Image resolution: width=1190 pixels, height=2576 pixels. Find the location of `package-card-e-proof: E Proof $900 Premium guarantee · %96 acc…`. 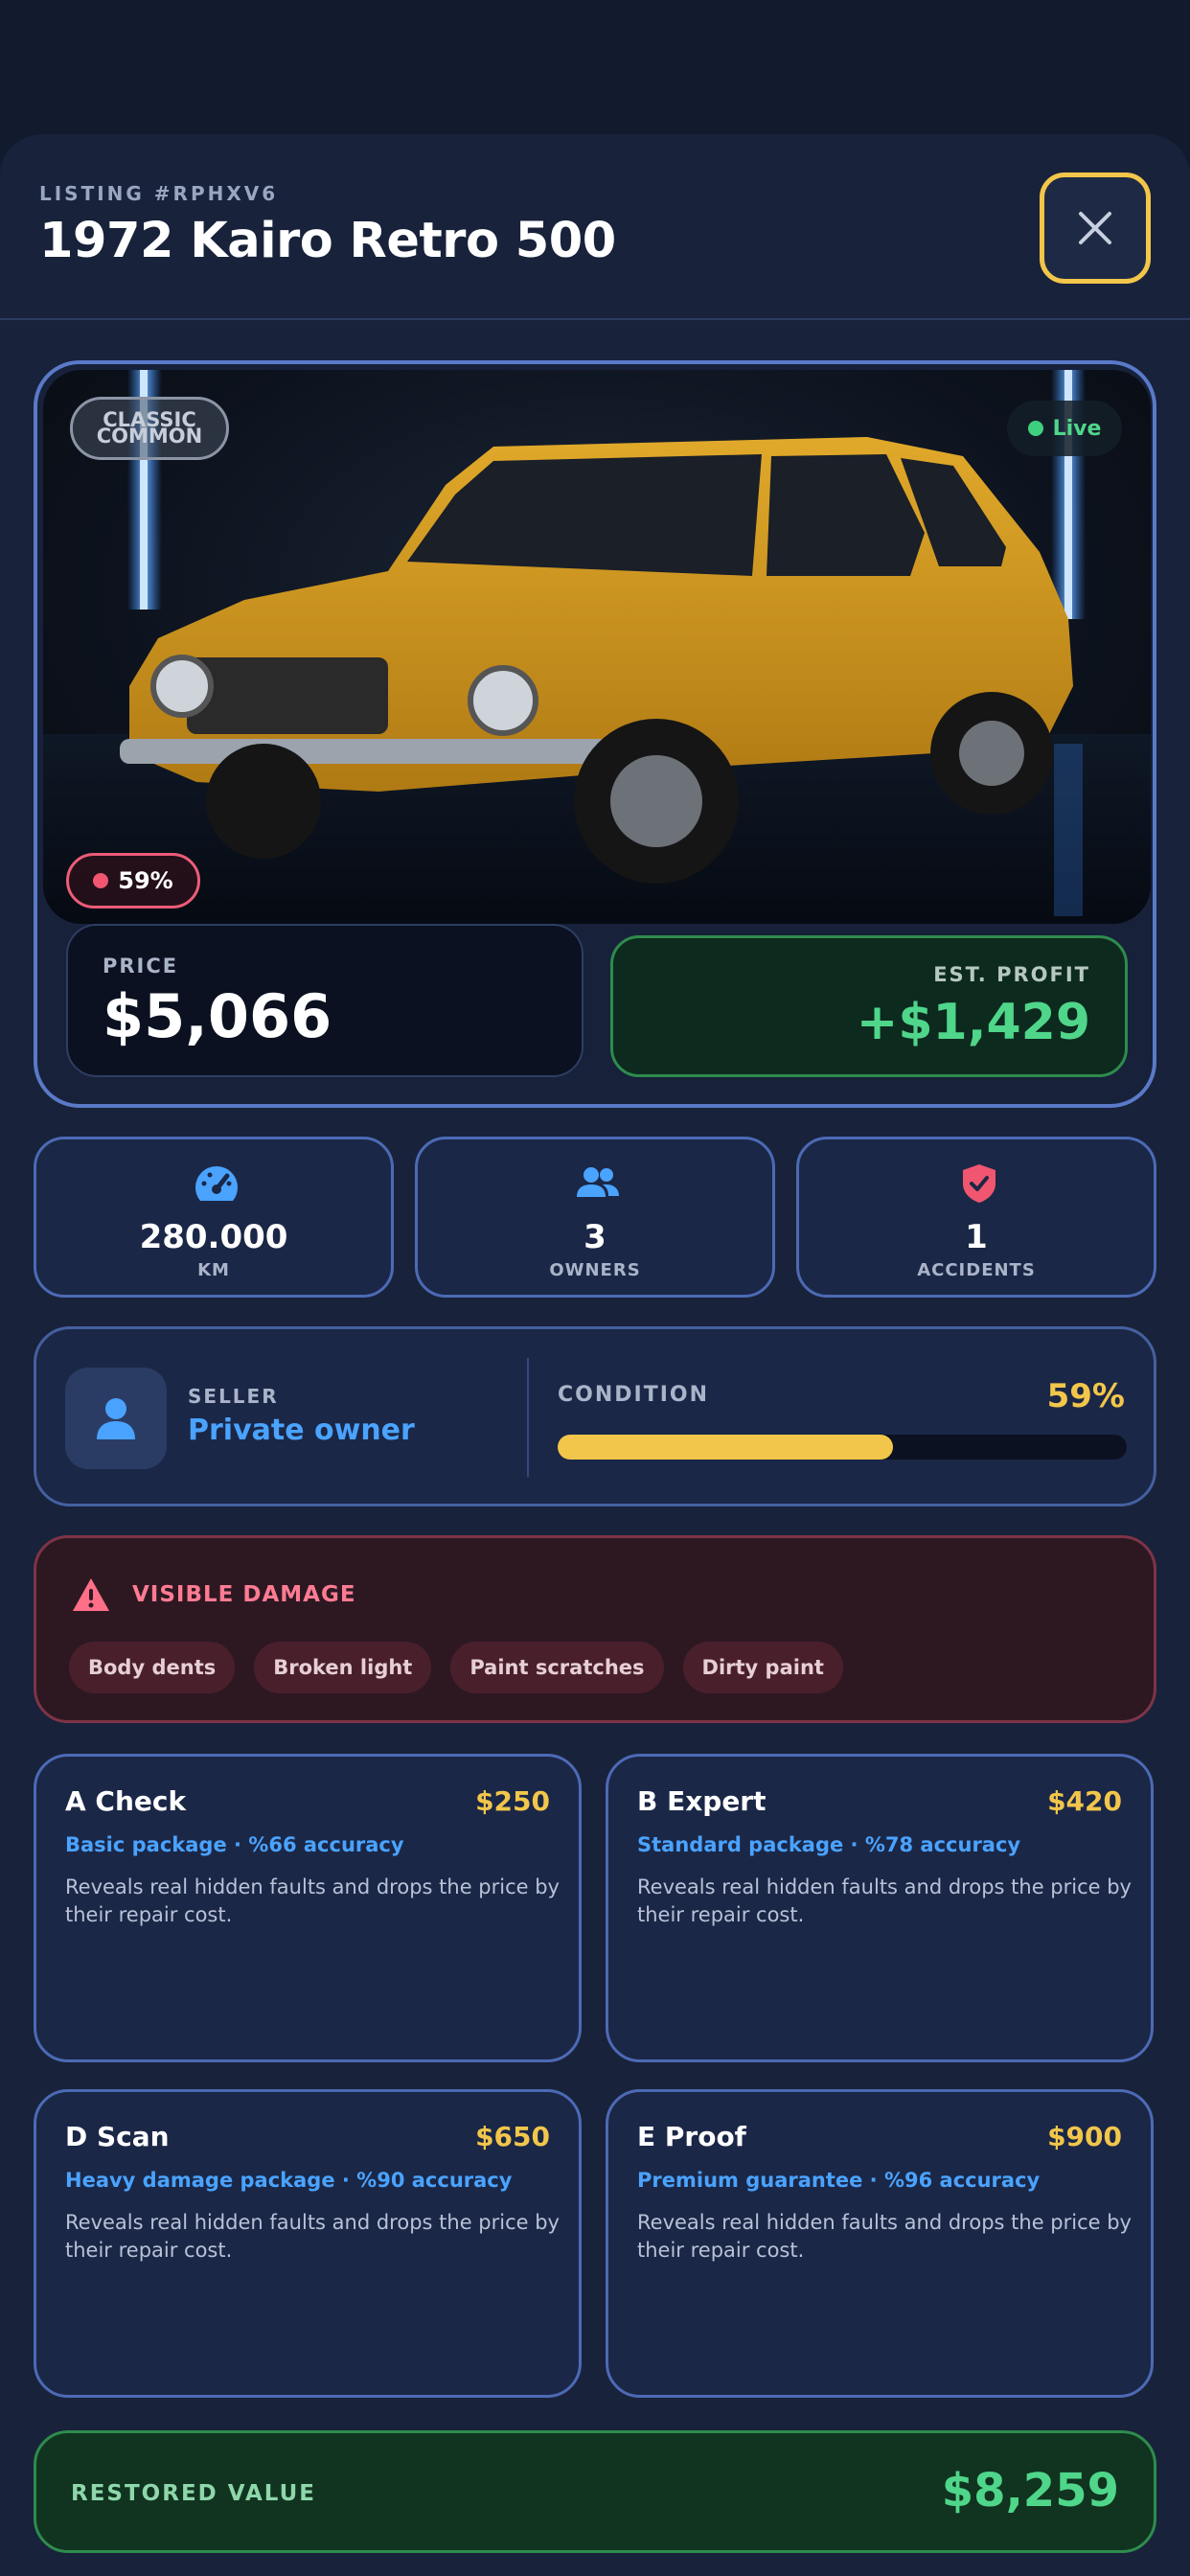

package-card-e-proof: E Proof $900 Premium guarantee · %96 acc… is located at coordinates (880, 2243).